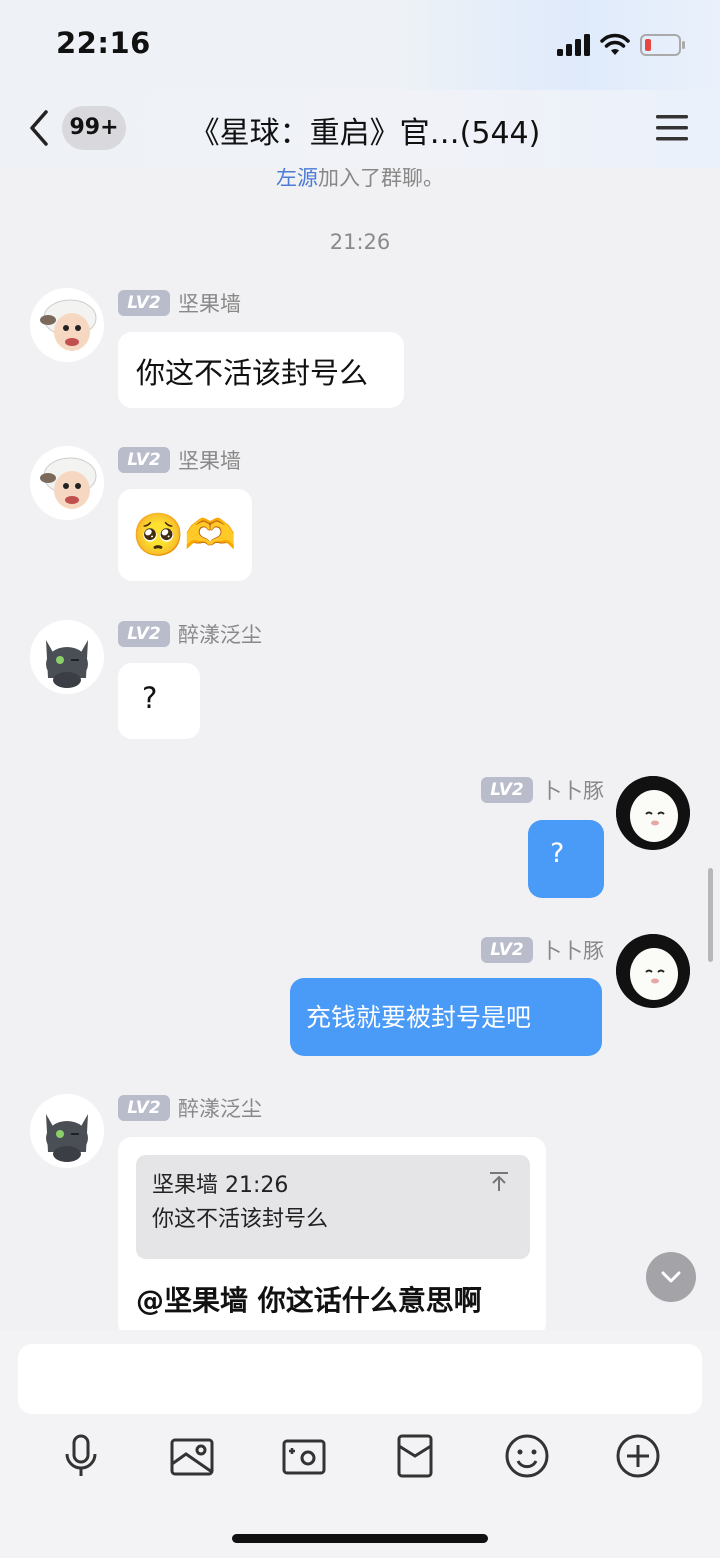  I want to click on scroll-to-bottom-button, so click(671, 1277).